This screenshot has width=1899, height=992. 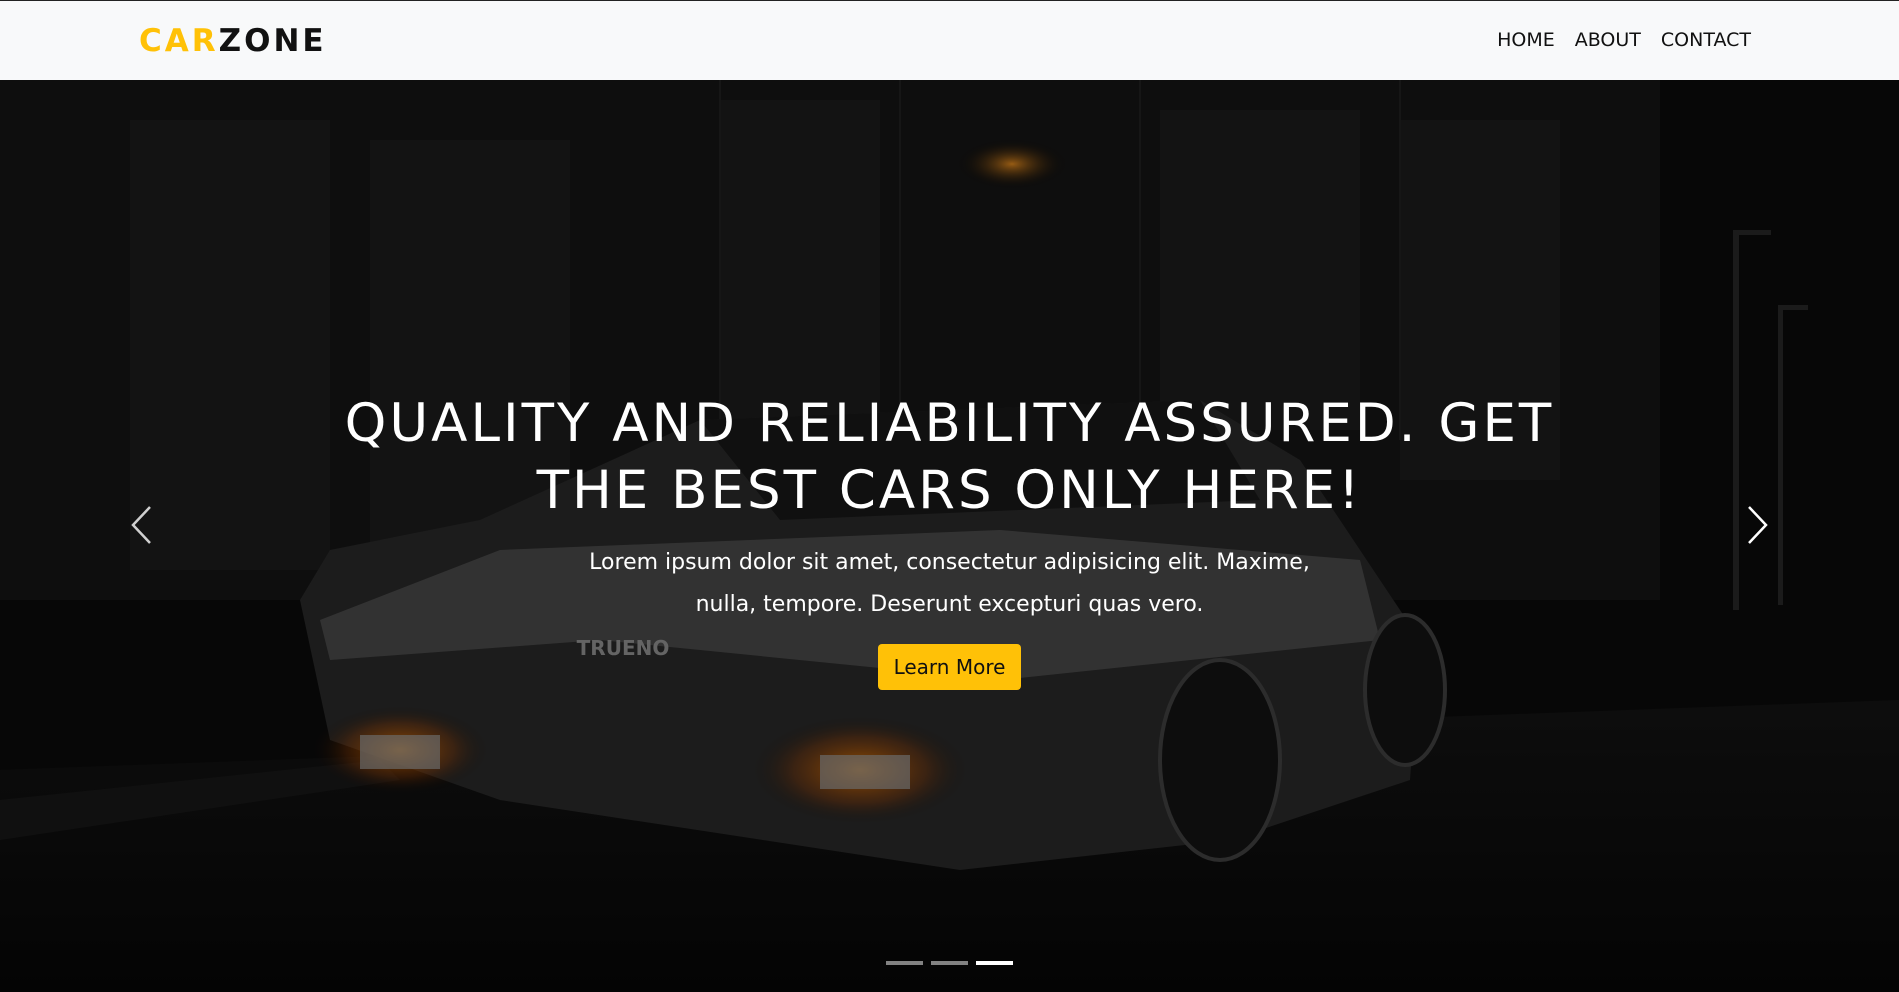 I want to click on chevron-right-icon, so click(x=1758, y=525).